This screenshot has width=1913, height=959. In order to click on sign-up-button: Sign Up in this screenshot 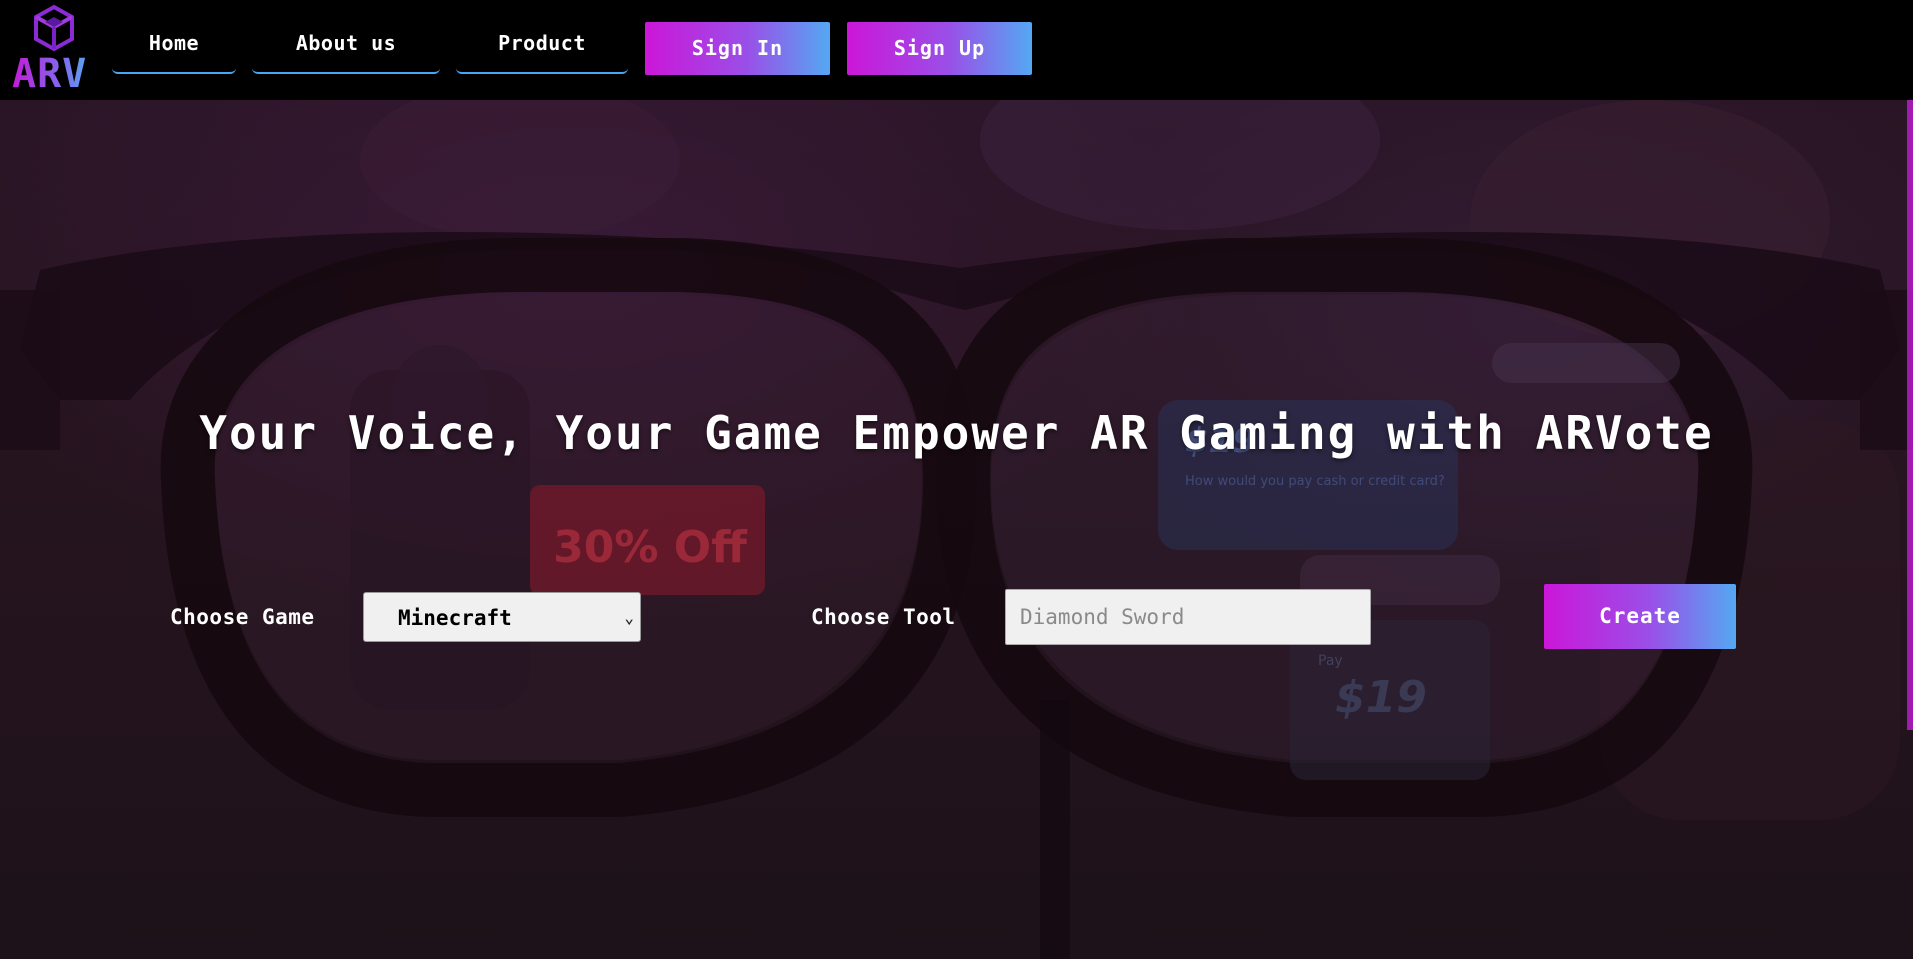, I will do `click(939, 48)`.